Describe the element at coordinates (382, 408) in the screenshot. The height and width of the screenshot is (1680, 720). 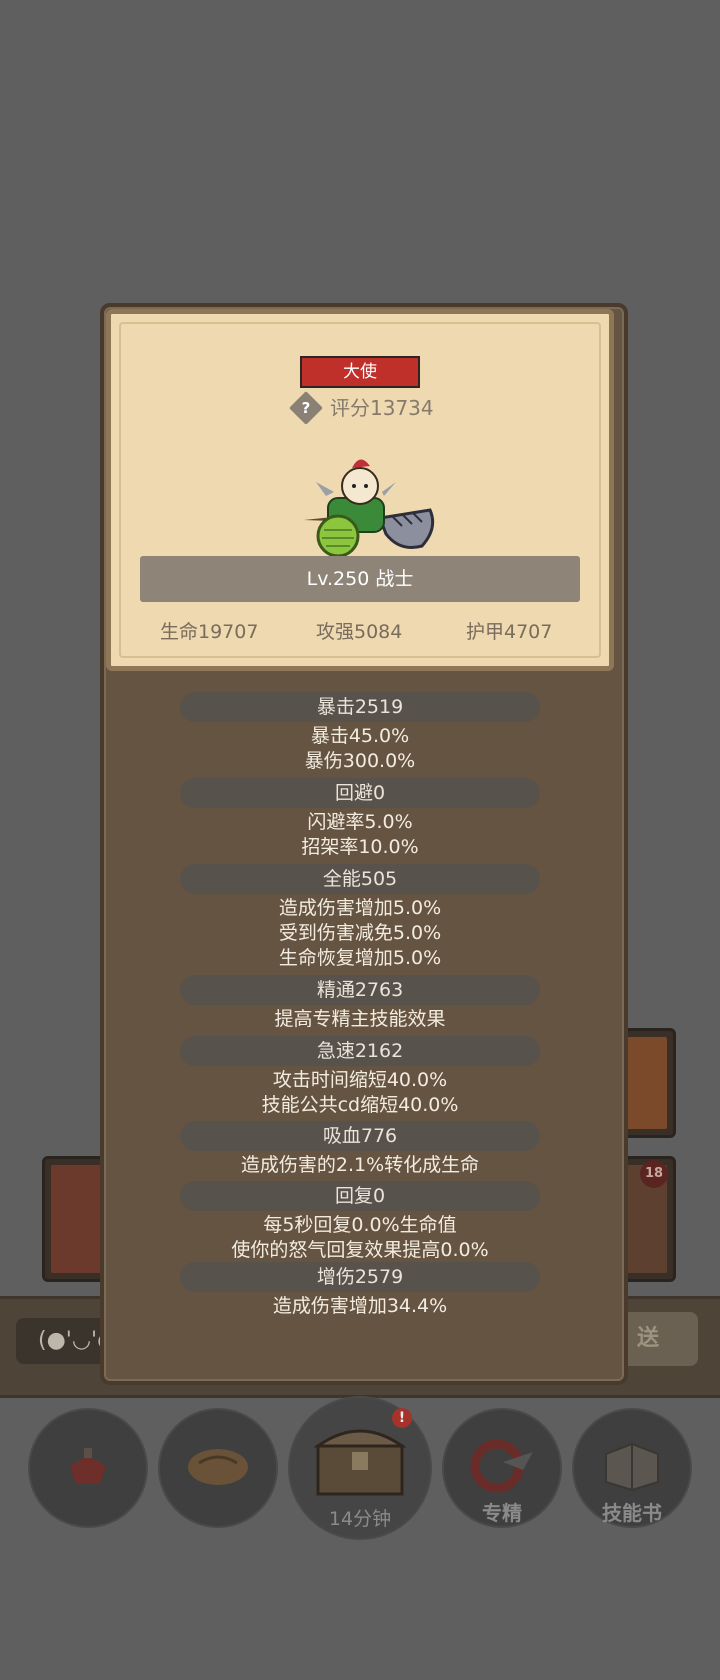
I see `score-label: 评分13734` at that location.